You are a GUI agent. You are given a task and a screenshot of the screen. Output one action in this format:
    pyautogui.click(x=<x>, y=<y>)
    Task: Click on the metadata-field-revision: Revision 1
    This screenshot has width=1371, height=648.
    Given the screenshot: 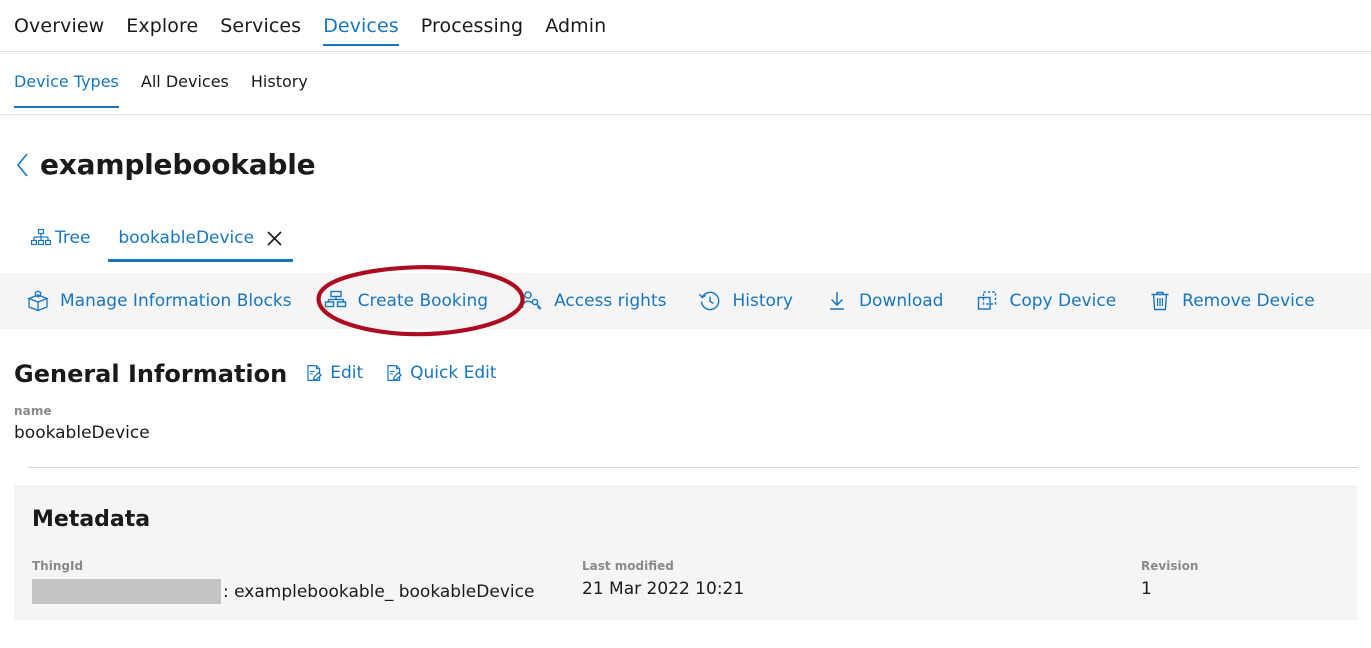 What is the action you would take?
    pyautogui.click(x=1169, y=579)
    